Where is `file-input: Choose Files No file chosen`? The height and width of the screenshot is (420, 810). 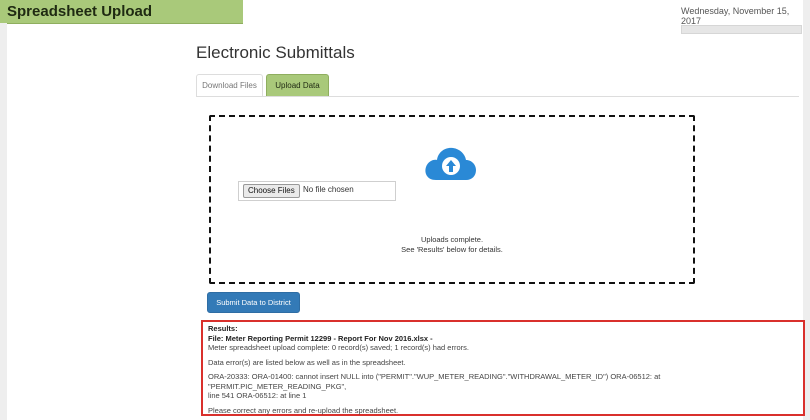
file-input: Choose Files No file chosen is located at coordinates (317, 191).